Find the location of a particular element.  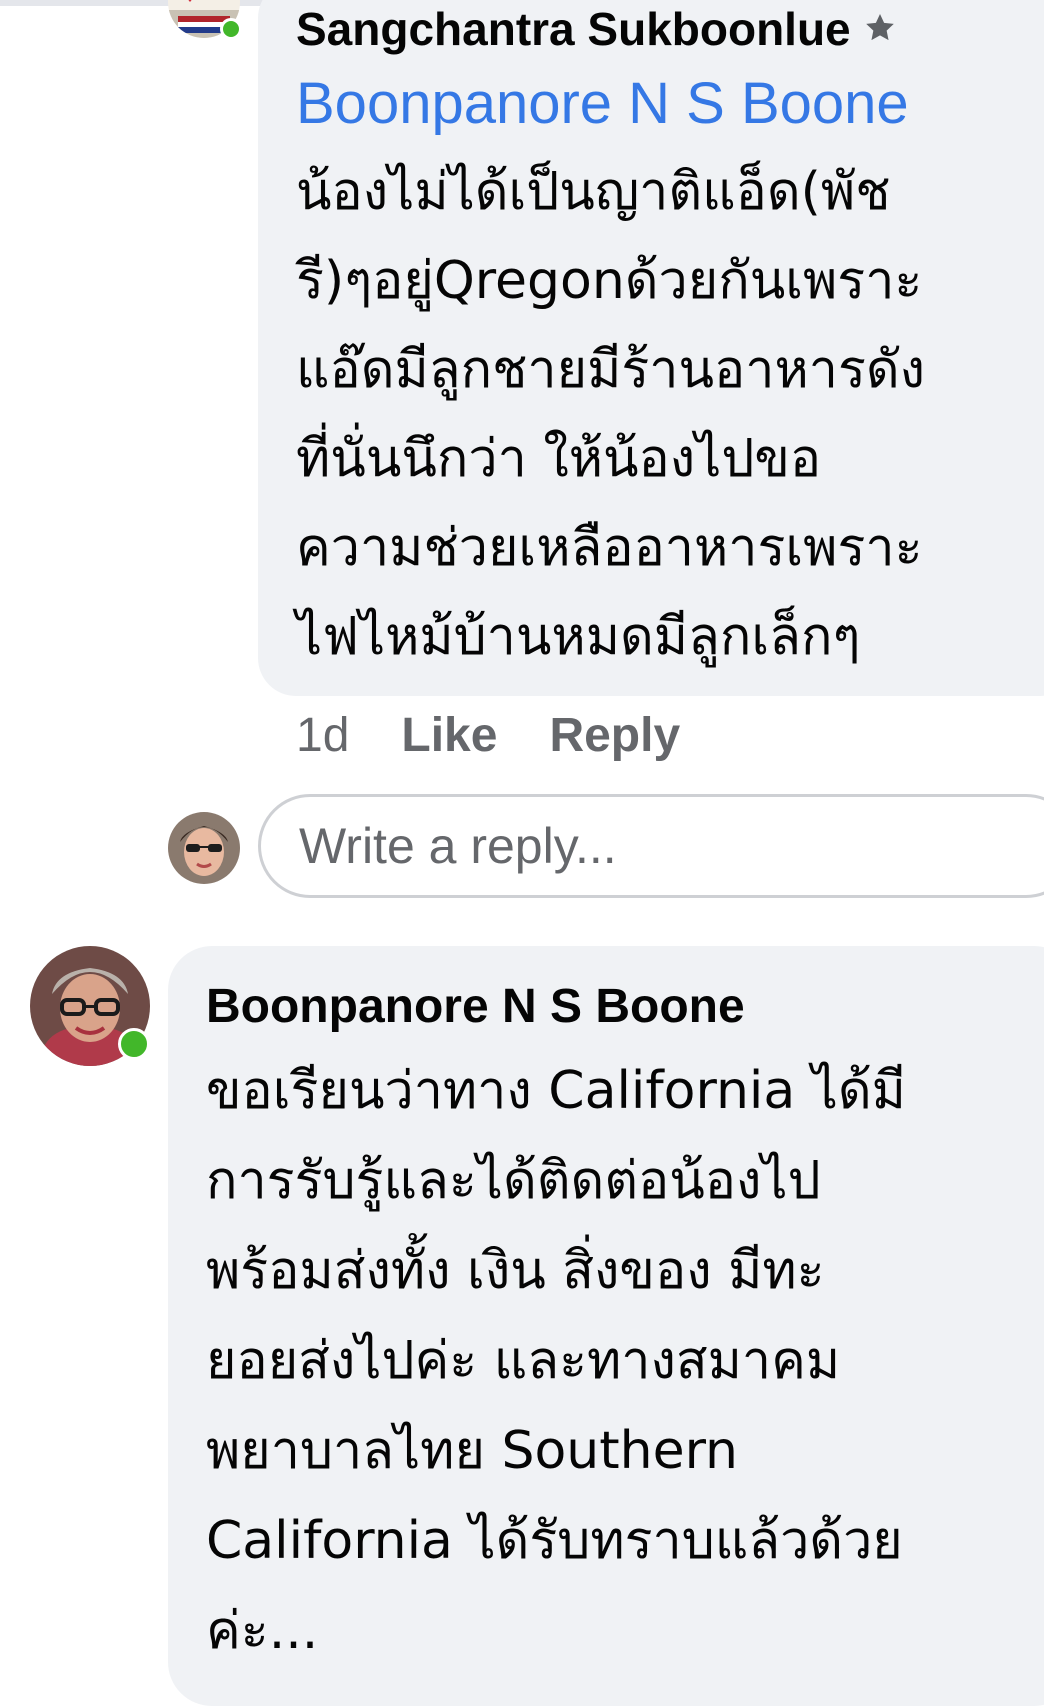

reply-author-row: Sangchantra Sukboonlue is located at coordinates (597, 29).